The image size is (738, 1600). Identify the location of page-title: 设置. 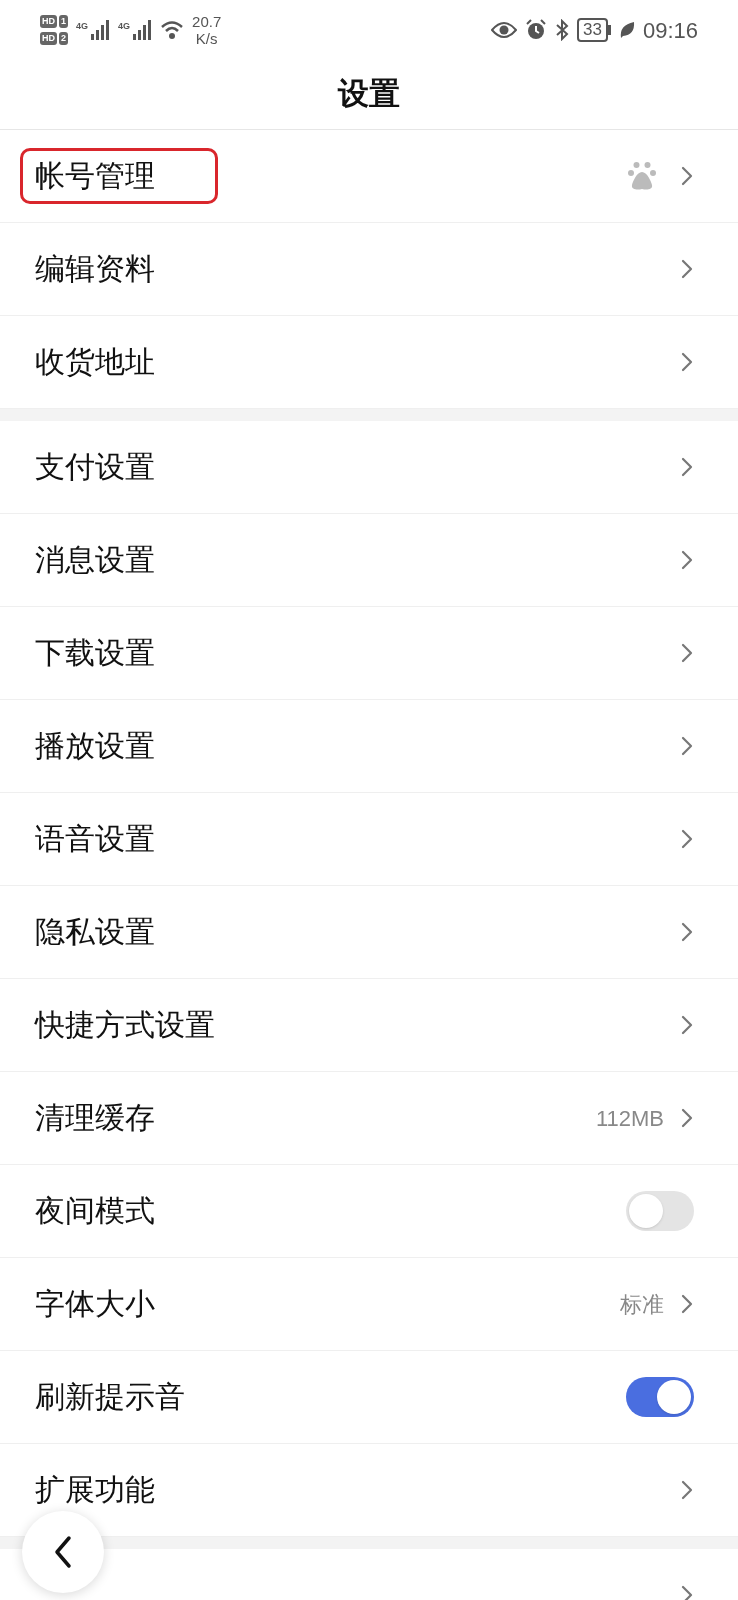
(369, 94).